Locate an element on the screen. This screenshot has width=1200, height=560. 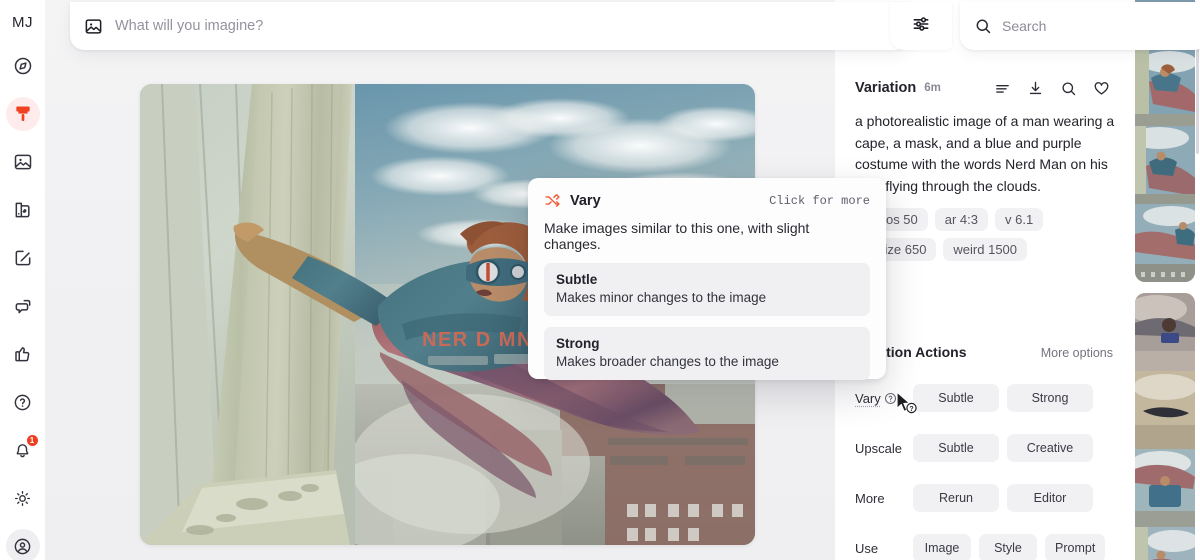
detail-header: Variation 6m is located at coordinates (982, 88).